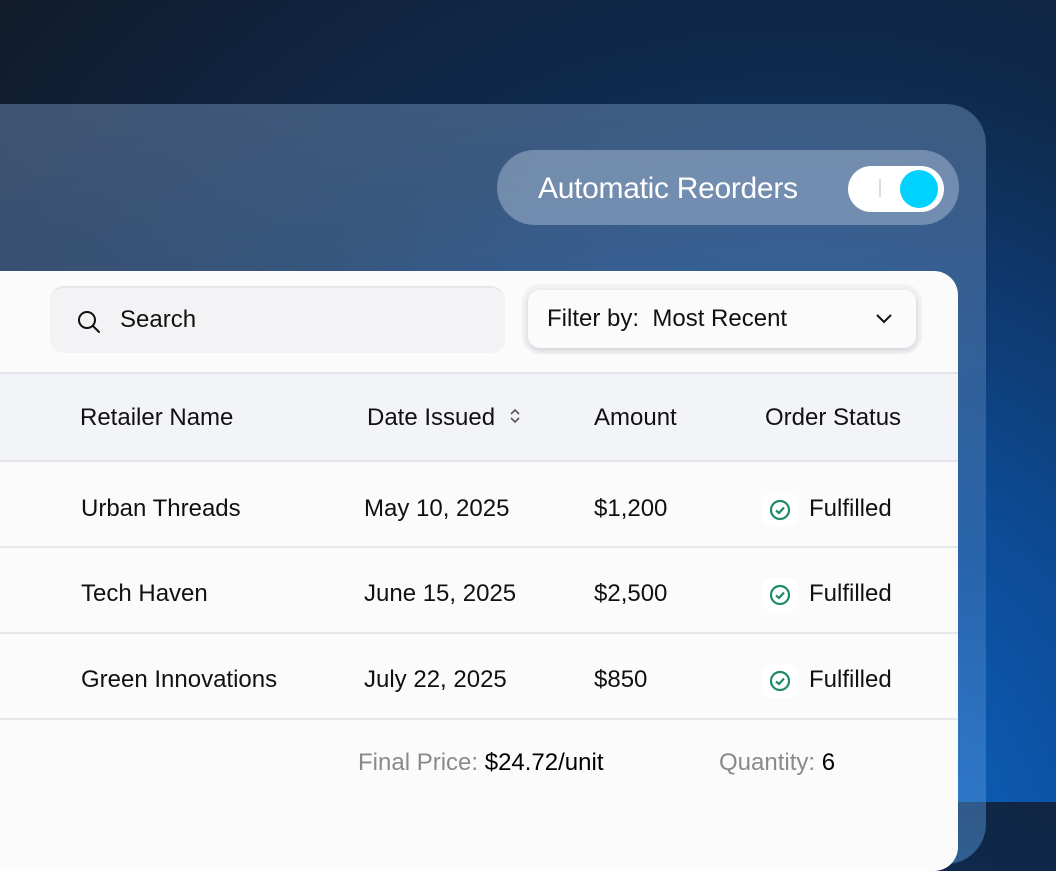  I want to click on amount: $850, so click(621, 679).